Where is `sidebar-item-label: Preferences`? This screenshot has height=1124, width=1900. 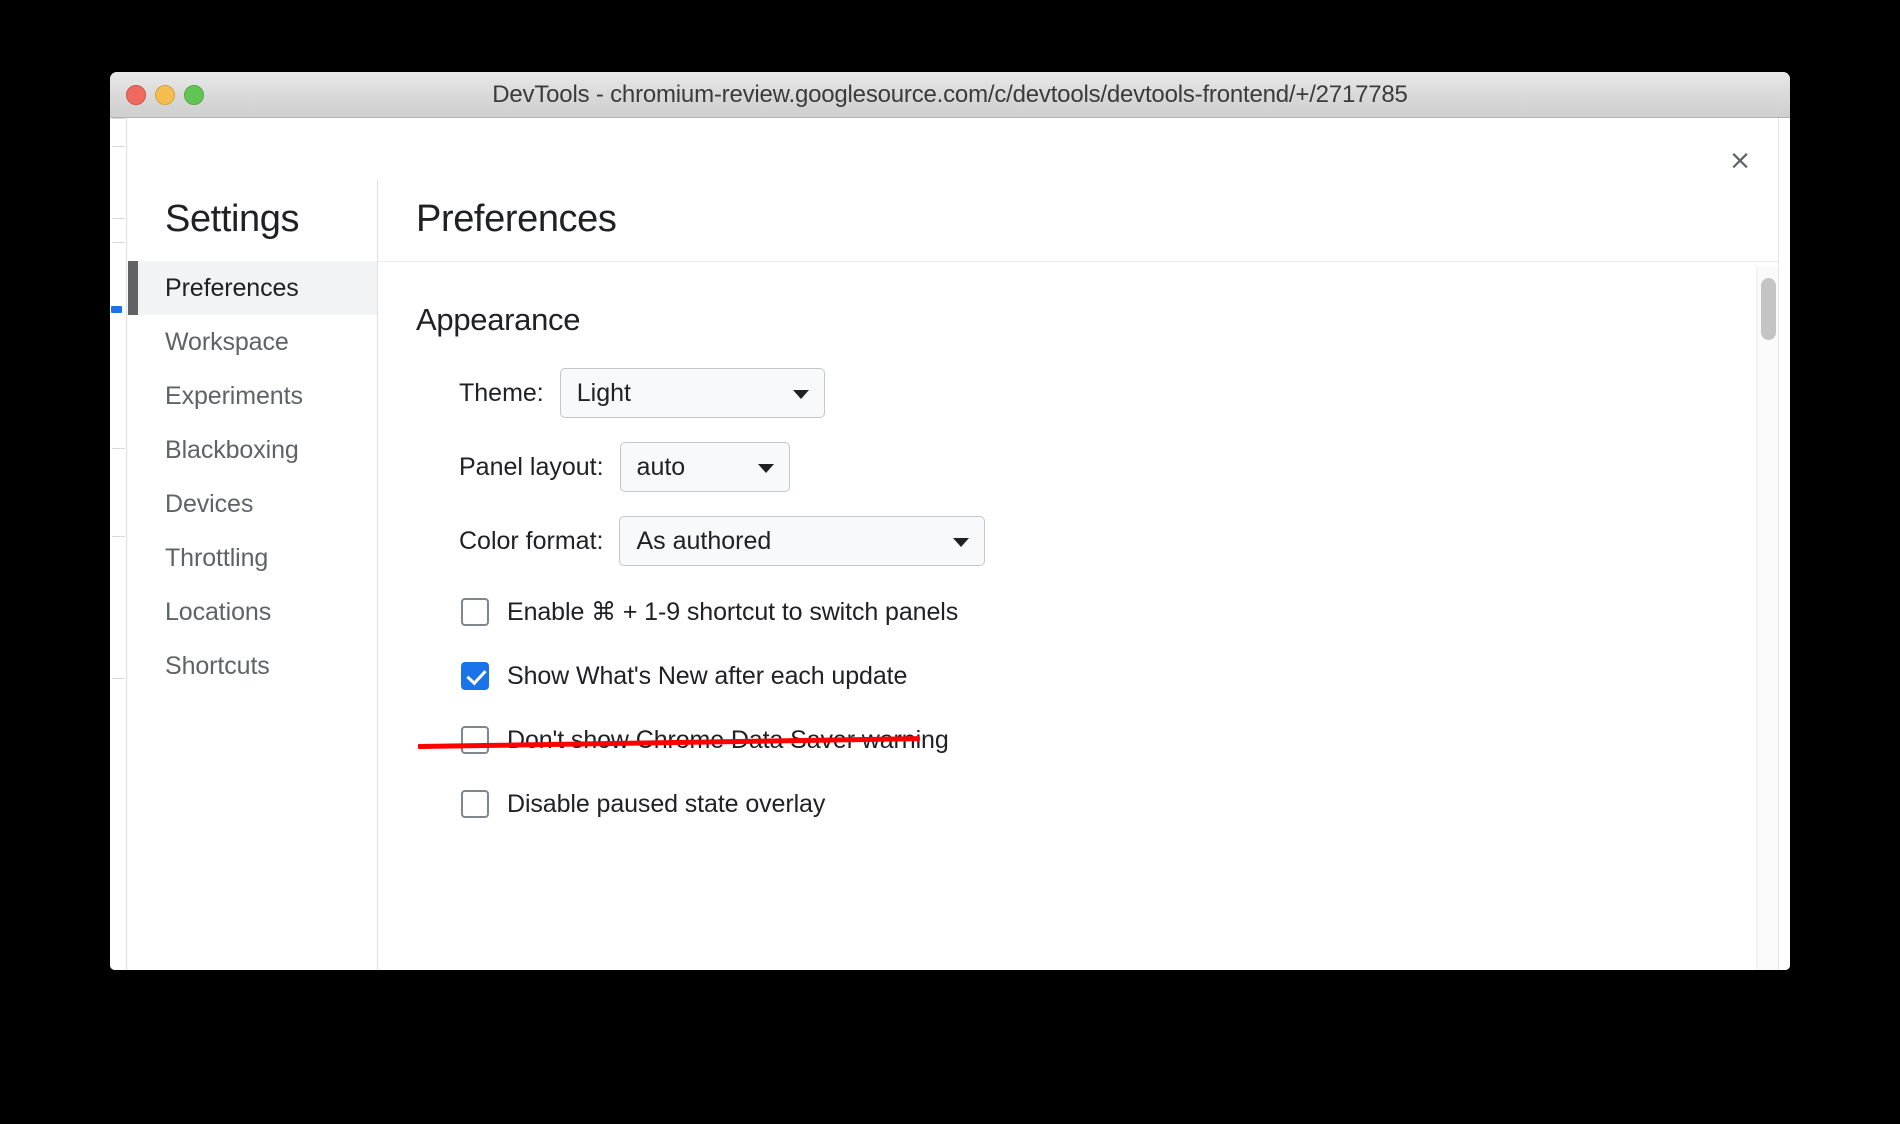 sidebar-item-label: Preferences is located at coordinates (232, 287).